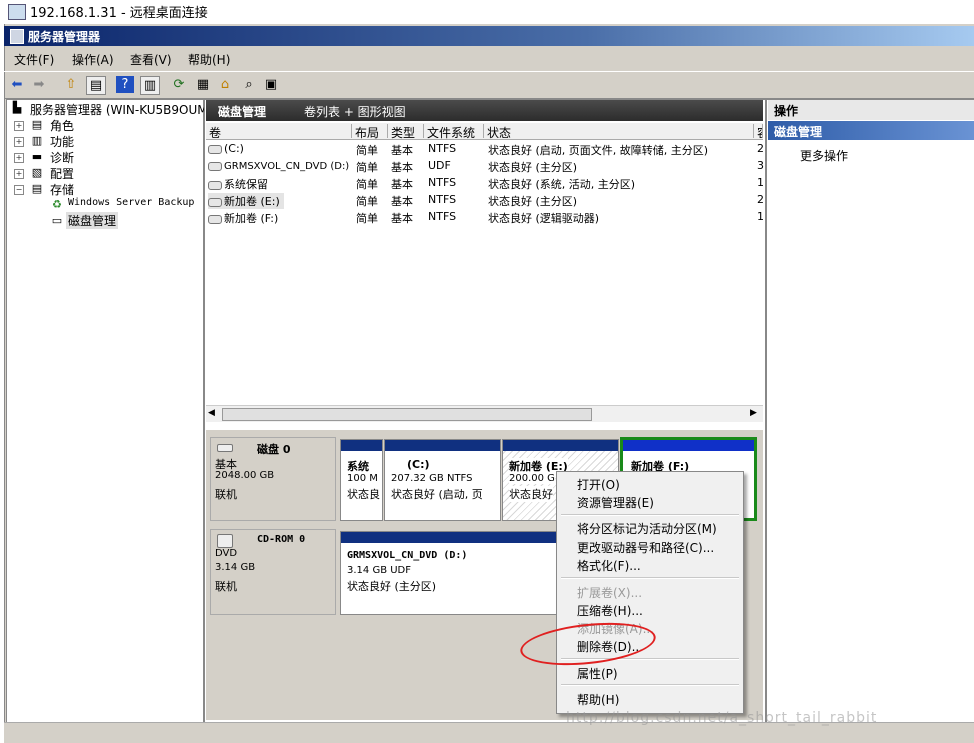 Image resolution: width=974 pixels, height=743 pixels. Describe the element at coordinates (619, 132) in the screenshot. I see `column-status: 状态` at that location.